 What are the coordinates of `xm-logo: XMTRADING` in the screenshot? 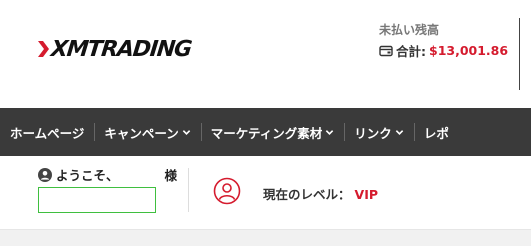 It's located at (115, 49).